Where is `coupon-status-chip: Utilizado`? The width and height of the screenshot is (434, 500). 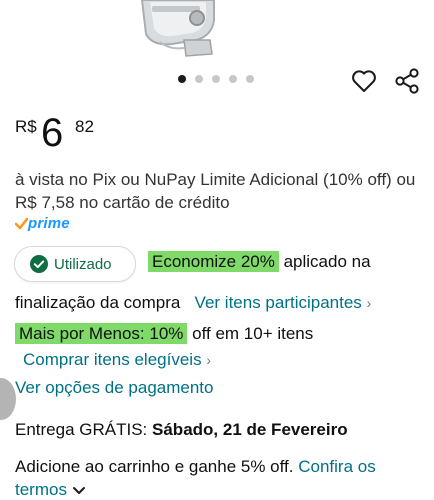 coupon-status-chip: Utilizado is located at coordinates (75, 264).